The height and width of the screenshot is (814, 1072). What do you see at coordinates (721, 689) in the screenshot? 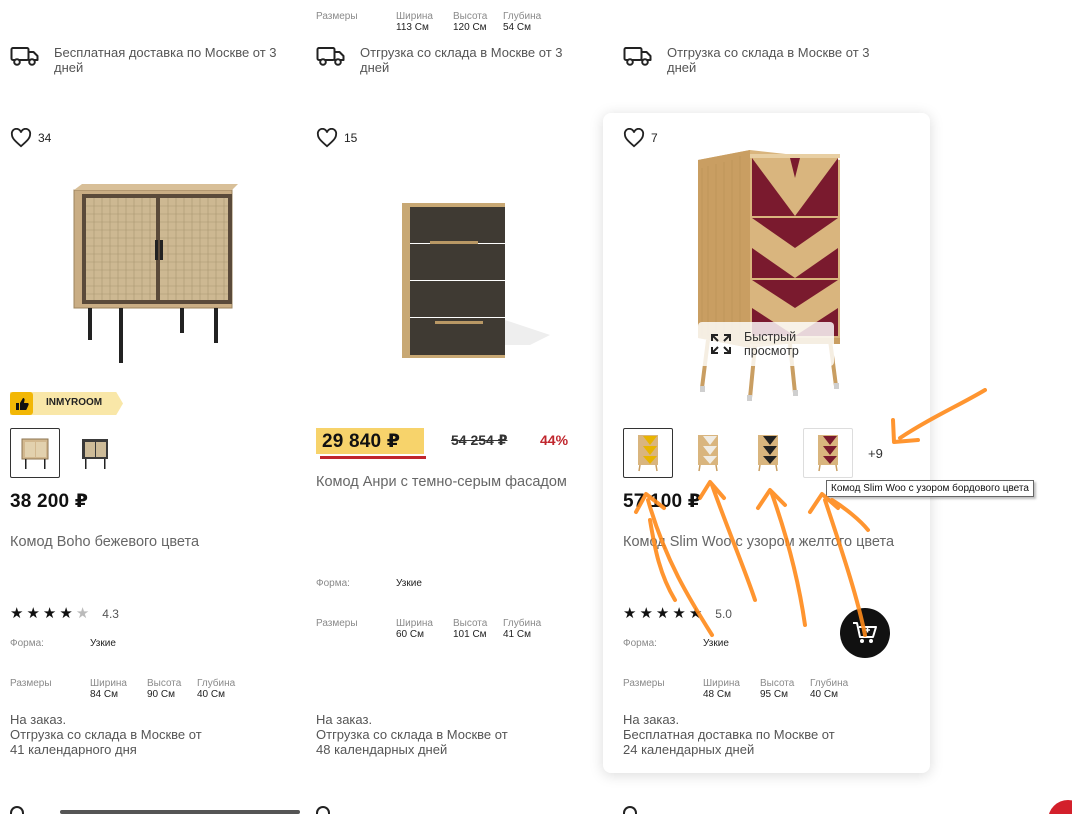
I see `dim-width: Ширина 48 См` at bounding box center [721, 689].